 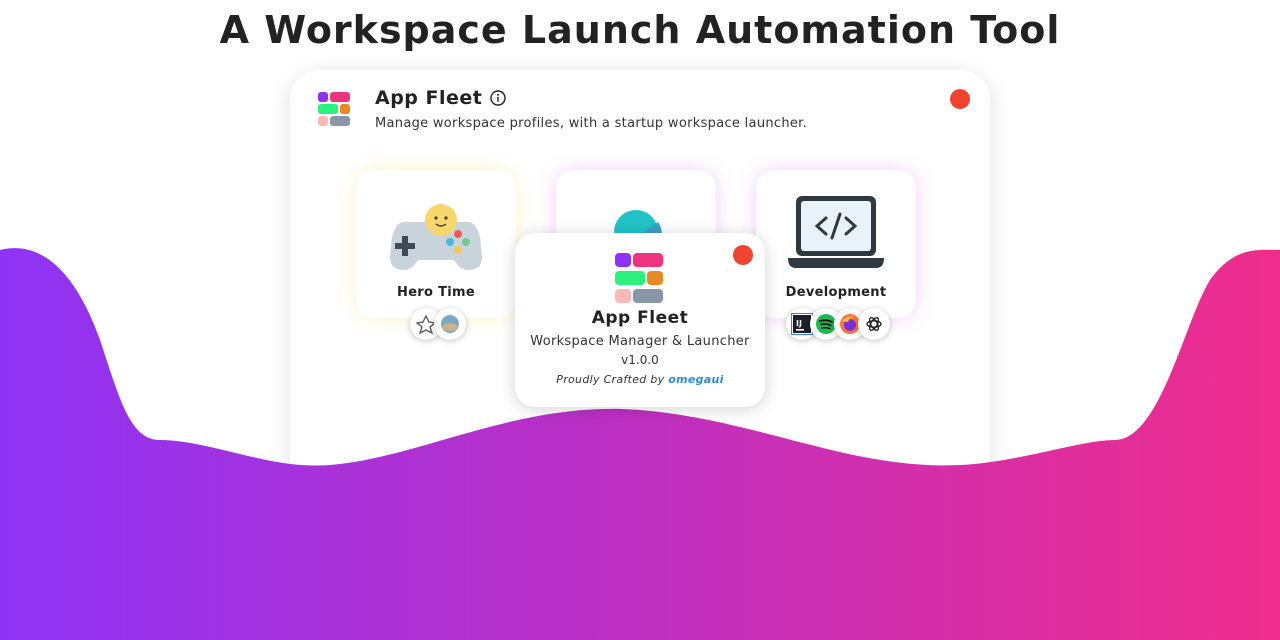 I want to click on author-link: omegaui, so click(x=695, y=379).